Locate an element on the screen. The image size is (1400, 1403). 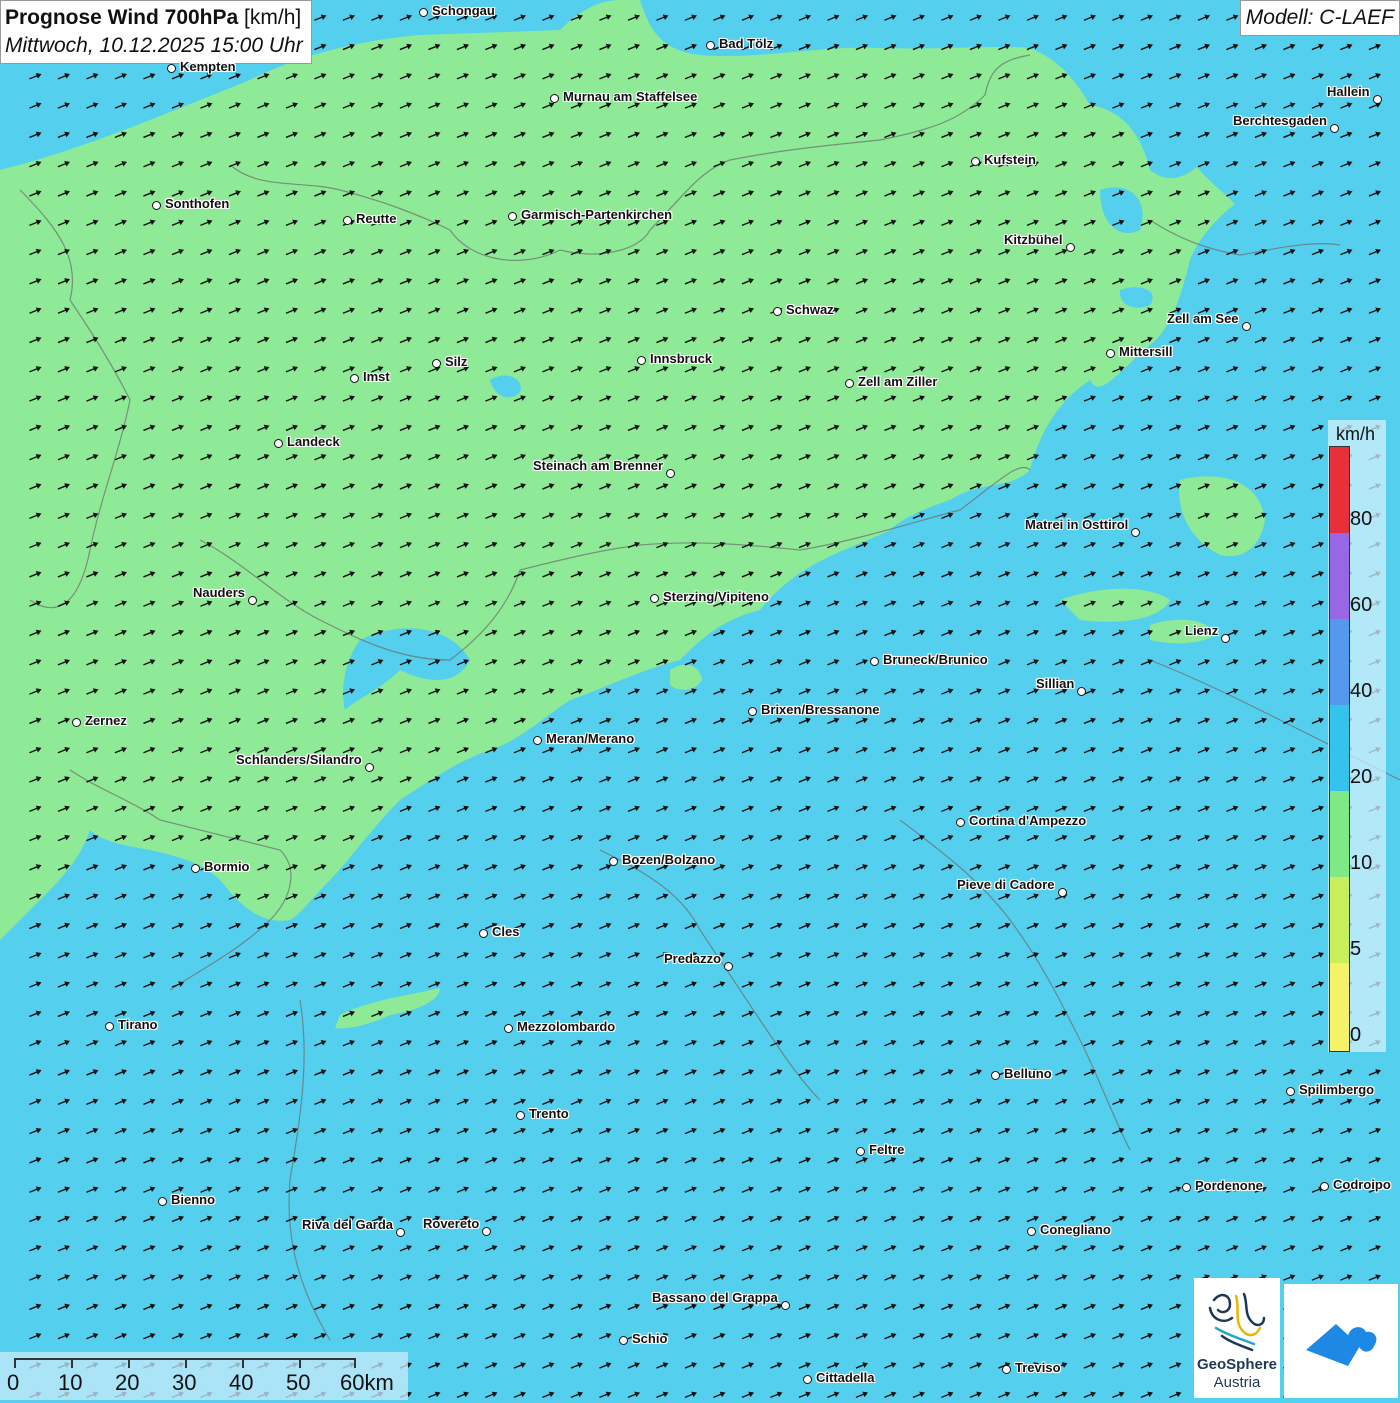
scale-label-50: 50 is located at coordinates (298, 1382).